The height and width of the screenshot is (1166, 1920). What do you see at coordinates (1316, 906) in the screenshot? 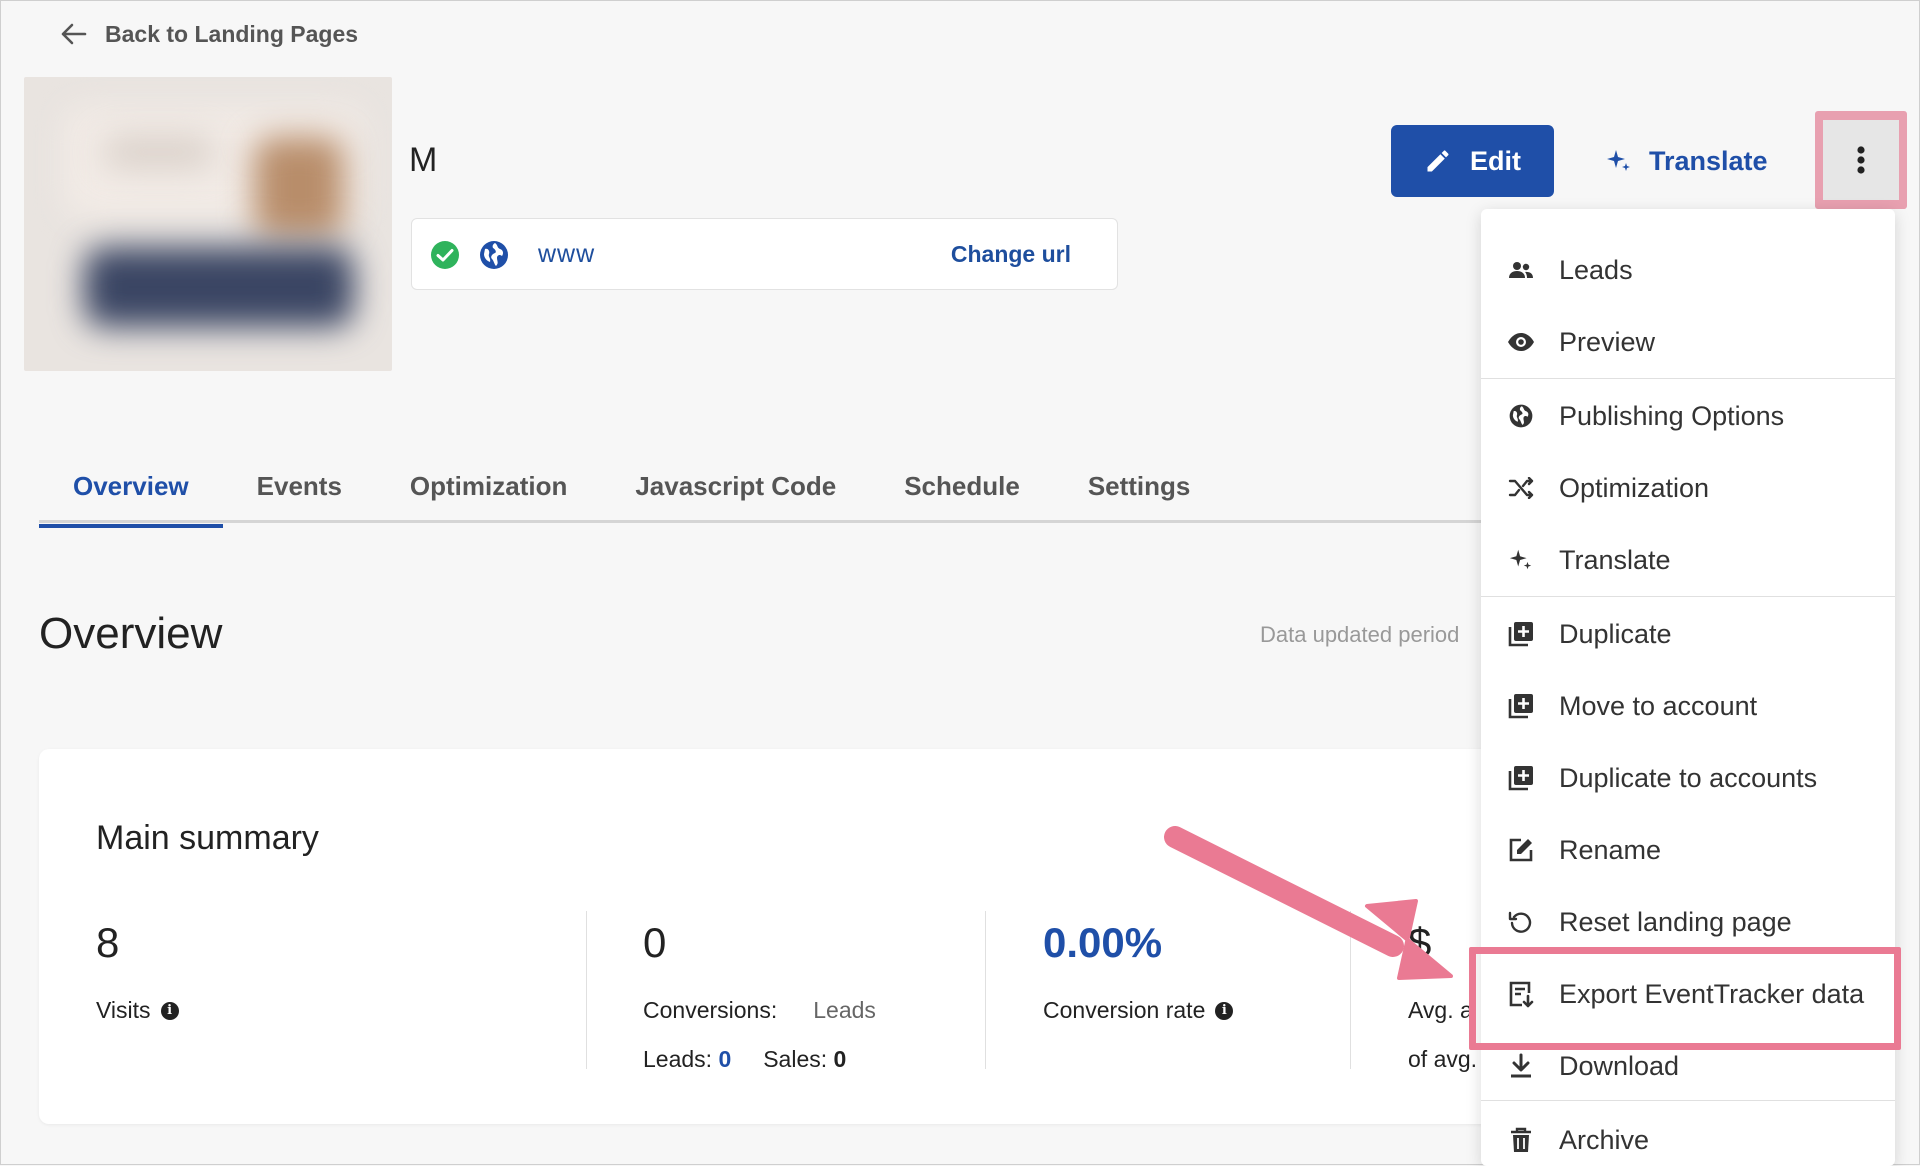
I see `annotation-arrow` at bounding box center [1316, 906].